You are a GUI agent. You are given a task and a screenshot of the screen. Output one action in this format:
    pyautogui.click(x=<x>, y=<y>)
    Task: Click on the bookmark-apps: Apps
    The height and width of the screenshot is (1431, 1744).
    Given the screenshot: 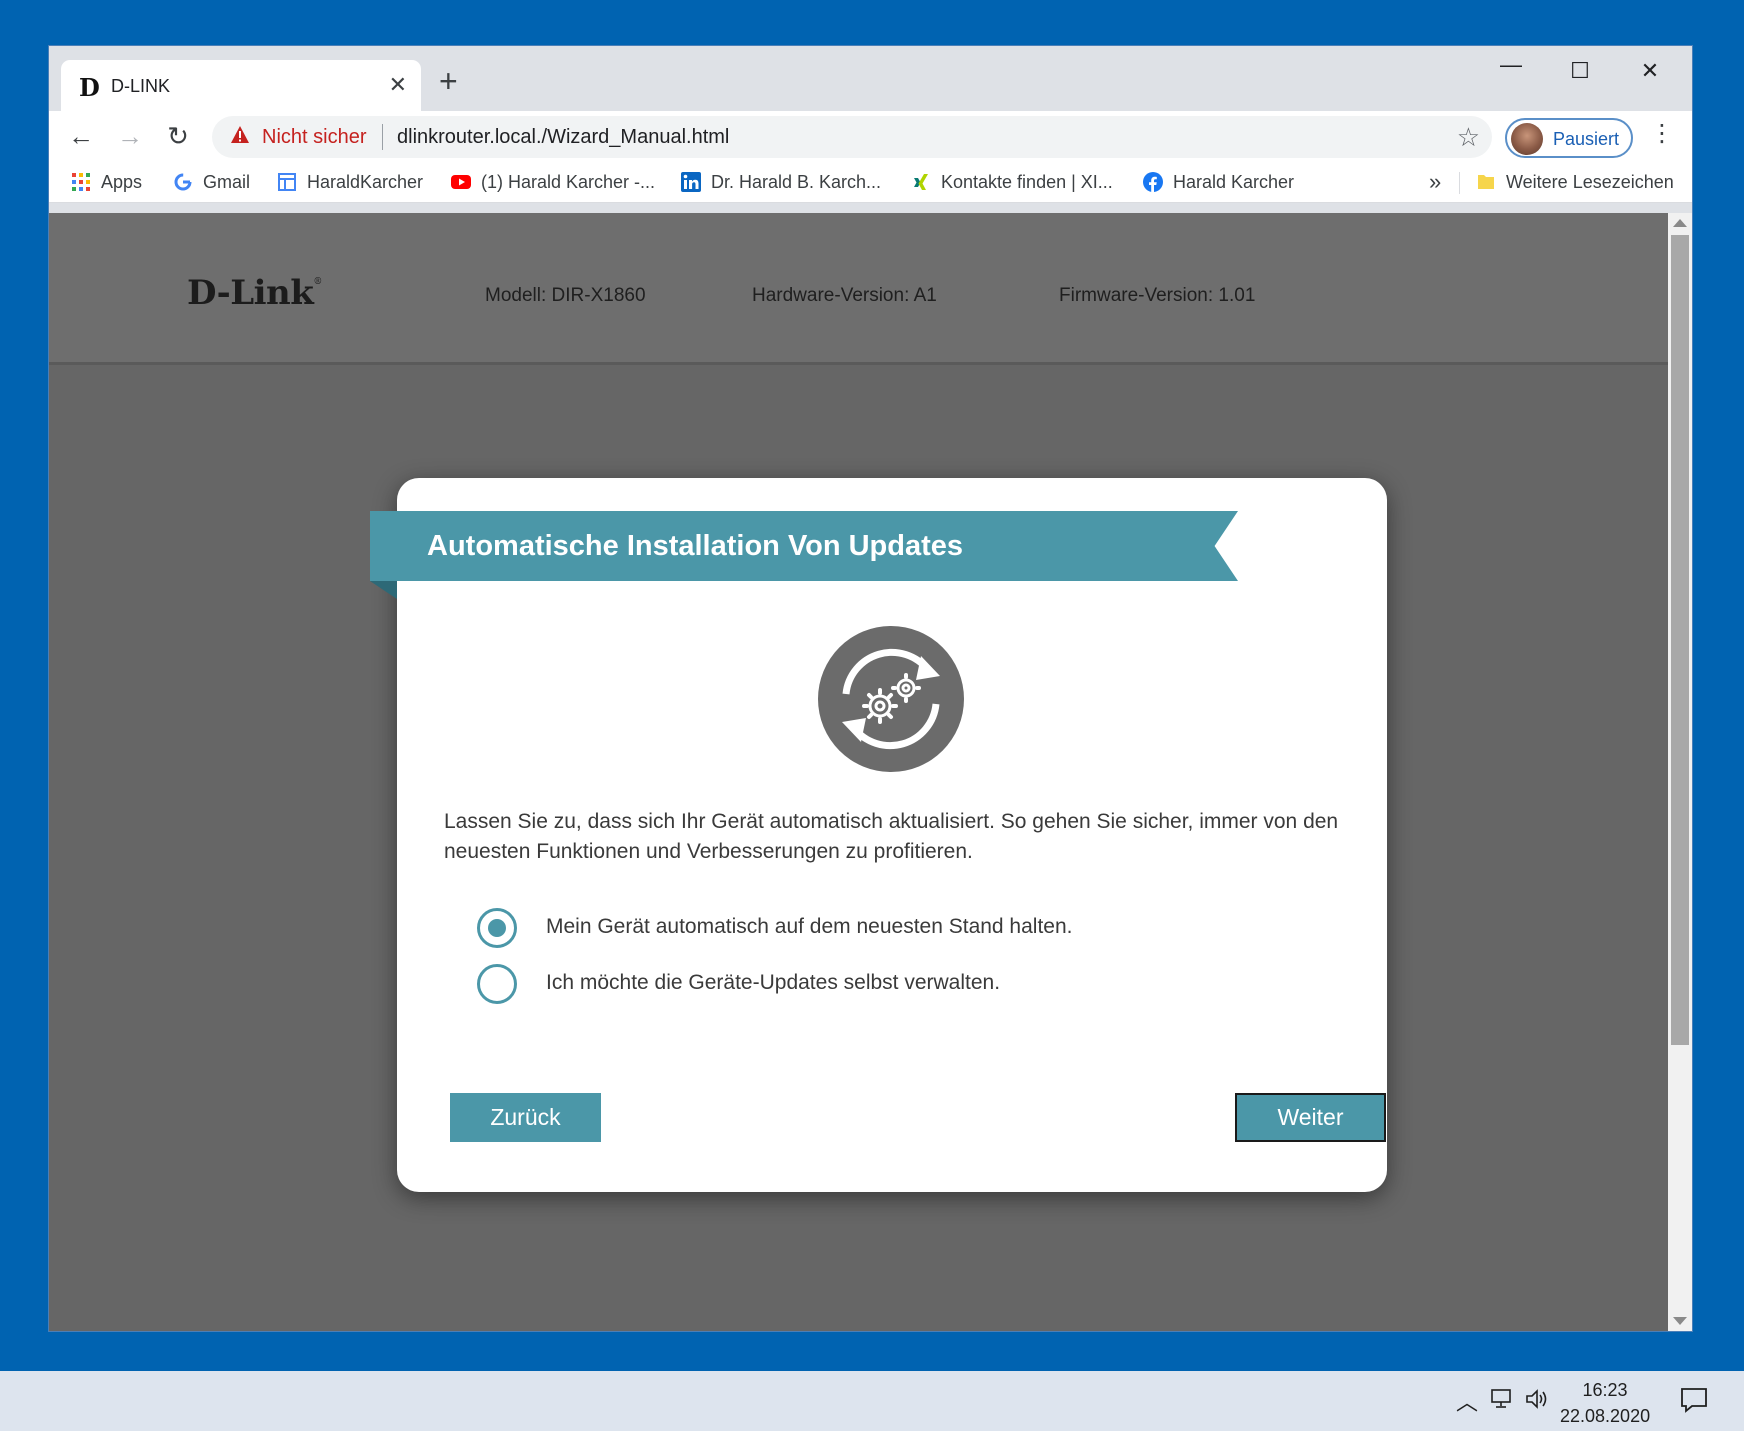 What is the action you would take?
    pyautogui.click(x=106, y=182)
    